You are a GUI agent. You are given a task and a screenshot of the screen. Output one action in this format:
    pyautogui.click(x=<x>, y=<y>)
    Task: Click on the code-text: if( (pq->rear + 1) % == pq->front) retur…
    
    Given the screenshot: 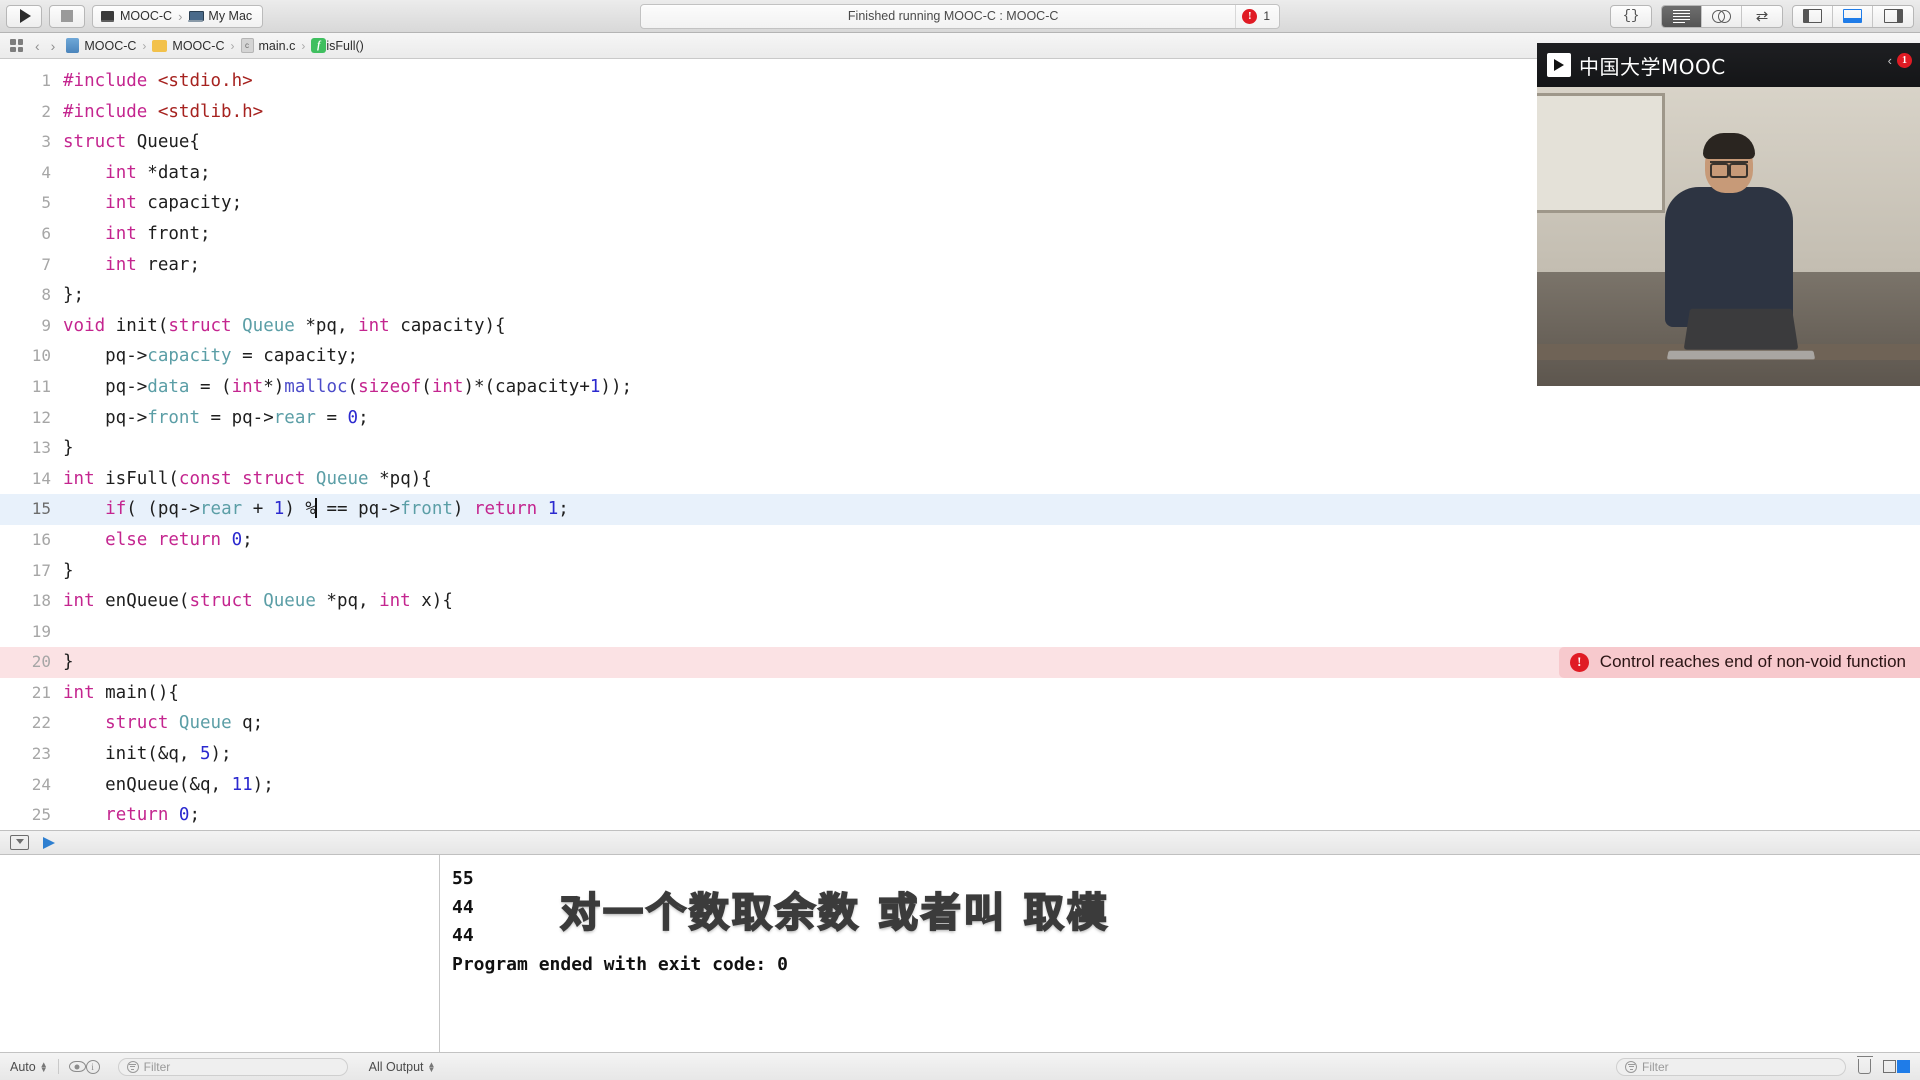 What is the action you would take?
    pyautogui.click(x=991, y=509)
    